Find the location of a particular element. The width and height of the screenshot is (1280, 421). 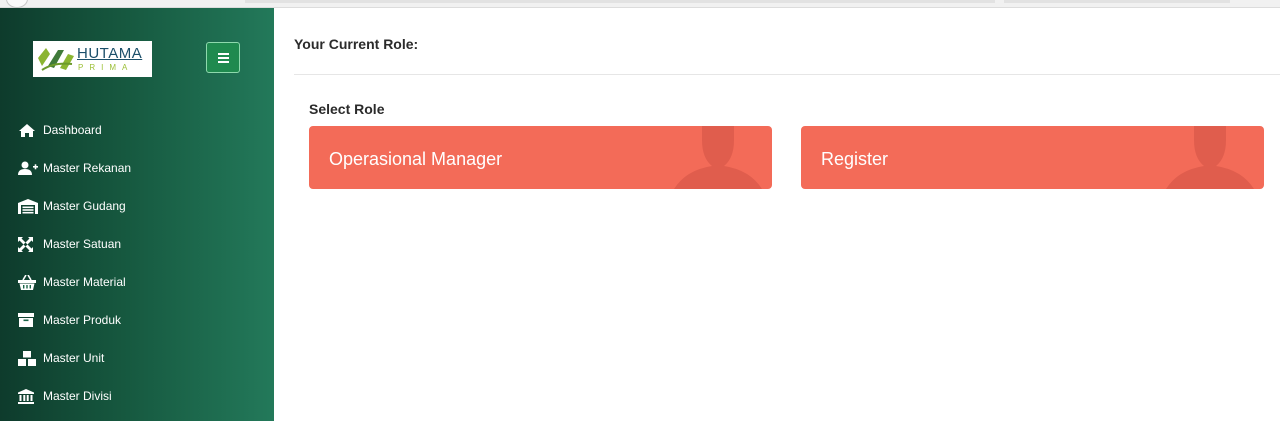

address-bar is located at coordinates (620, 1).